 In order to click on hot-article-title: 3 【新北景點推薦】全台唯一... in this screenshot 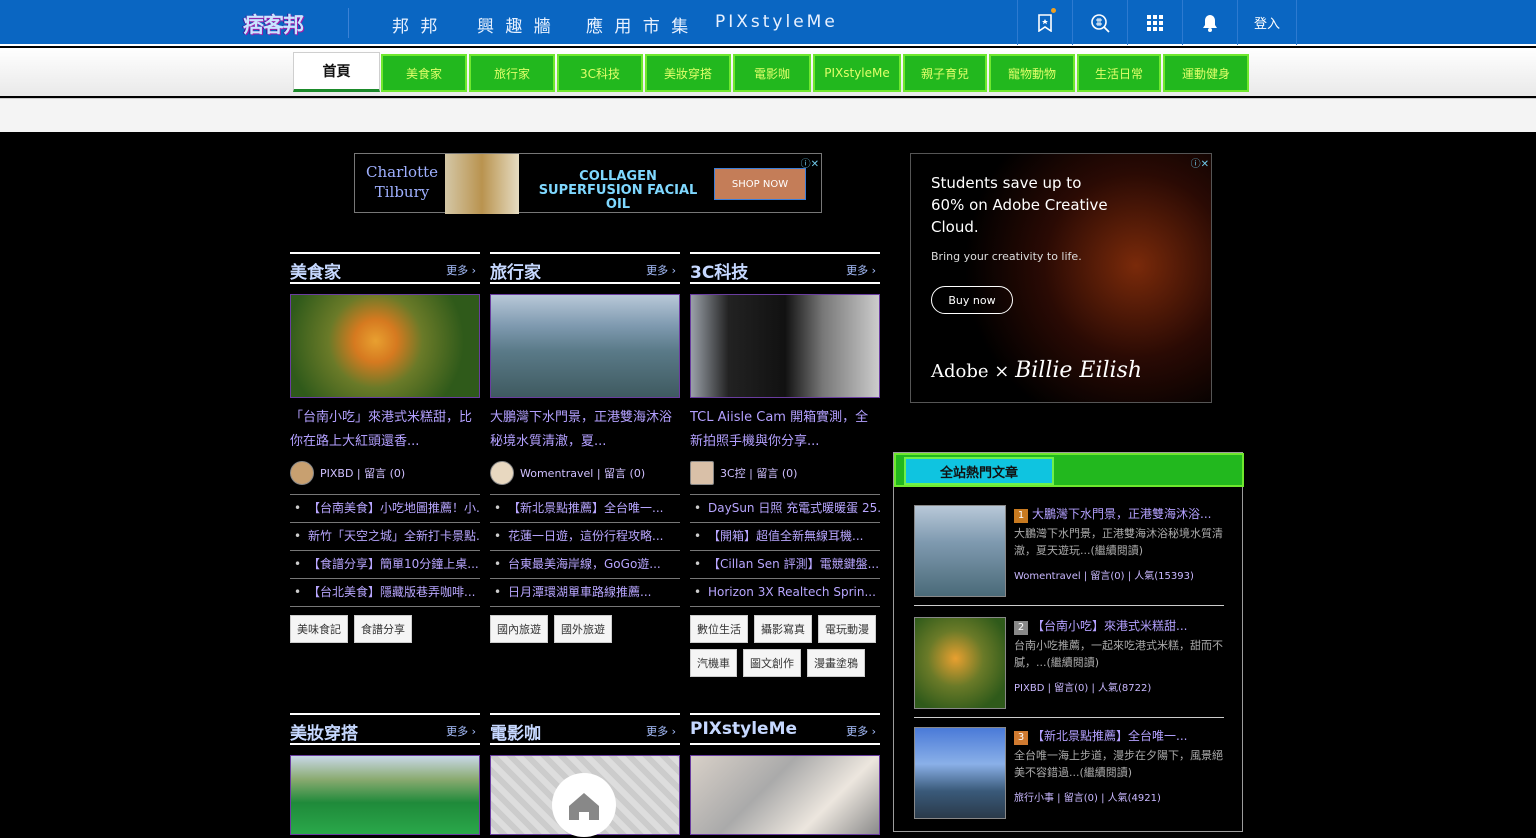, I will do `click(1119, 736)`.